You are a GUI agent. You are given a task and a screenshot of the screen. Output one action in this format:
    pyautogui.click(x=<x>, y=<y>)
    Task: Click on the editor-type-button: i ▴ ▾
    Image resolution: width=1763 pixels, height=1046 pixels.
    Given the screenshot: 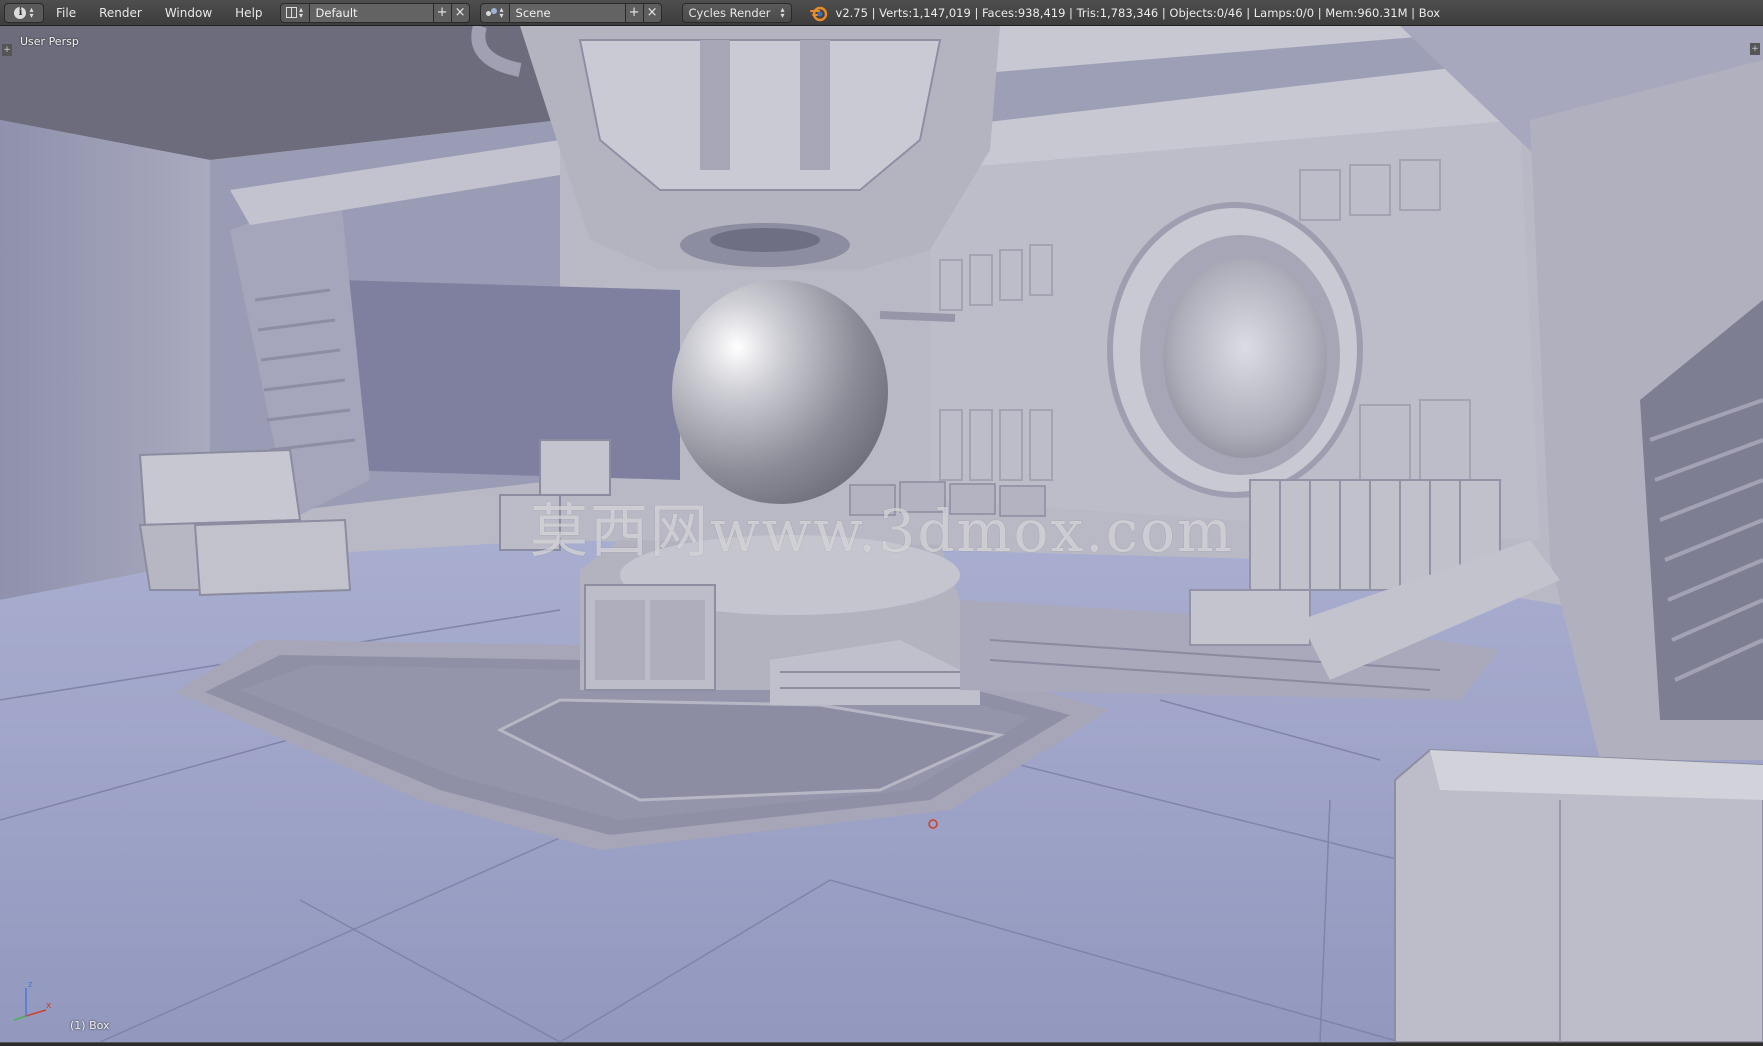 What is the action you would take?
    pyautogui.click(x=24, y=12)
    